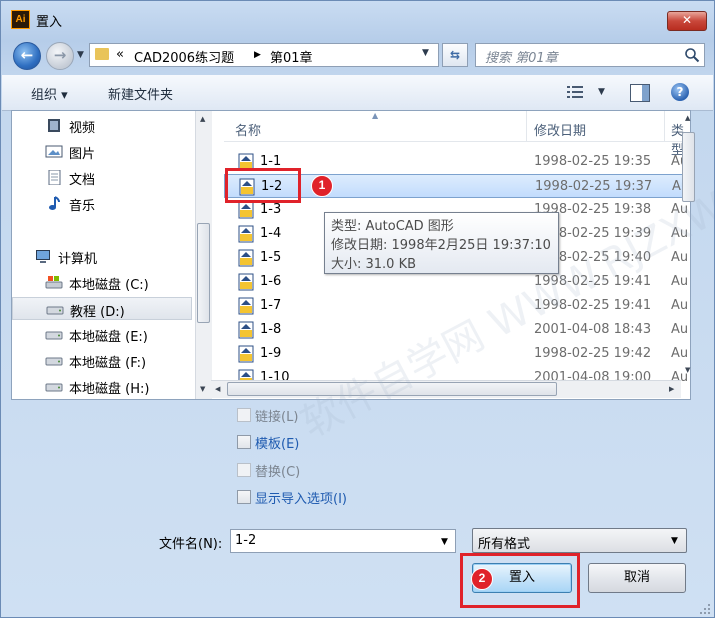  What do you see at coordinates (705, 609) in the screenshot?
I see `resize-grip-icon` at bounding box center [705, 609].